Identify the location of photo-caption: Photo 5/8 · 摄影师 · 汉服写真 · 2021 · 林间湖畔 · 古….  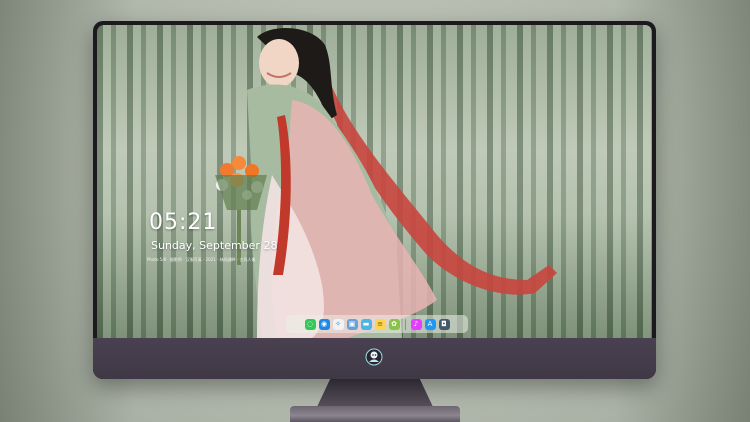
(201, 259).